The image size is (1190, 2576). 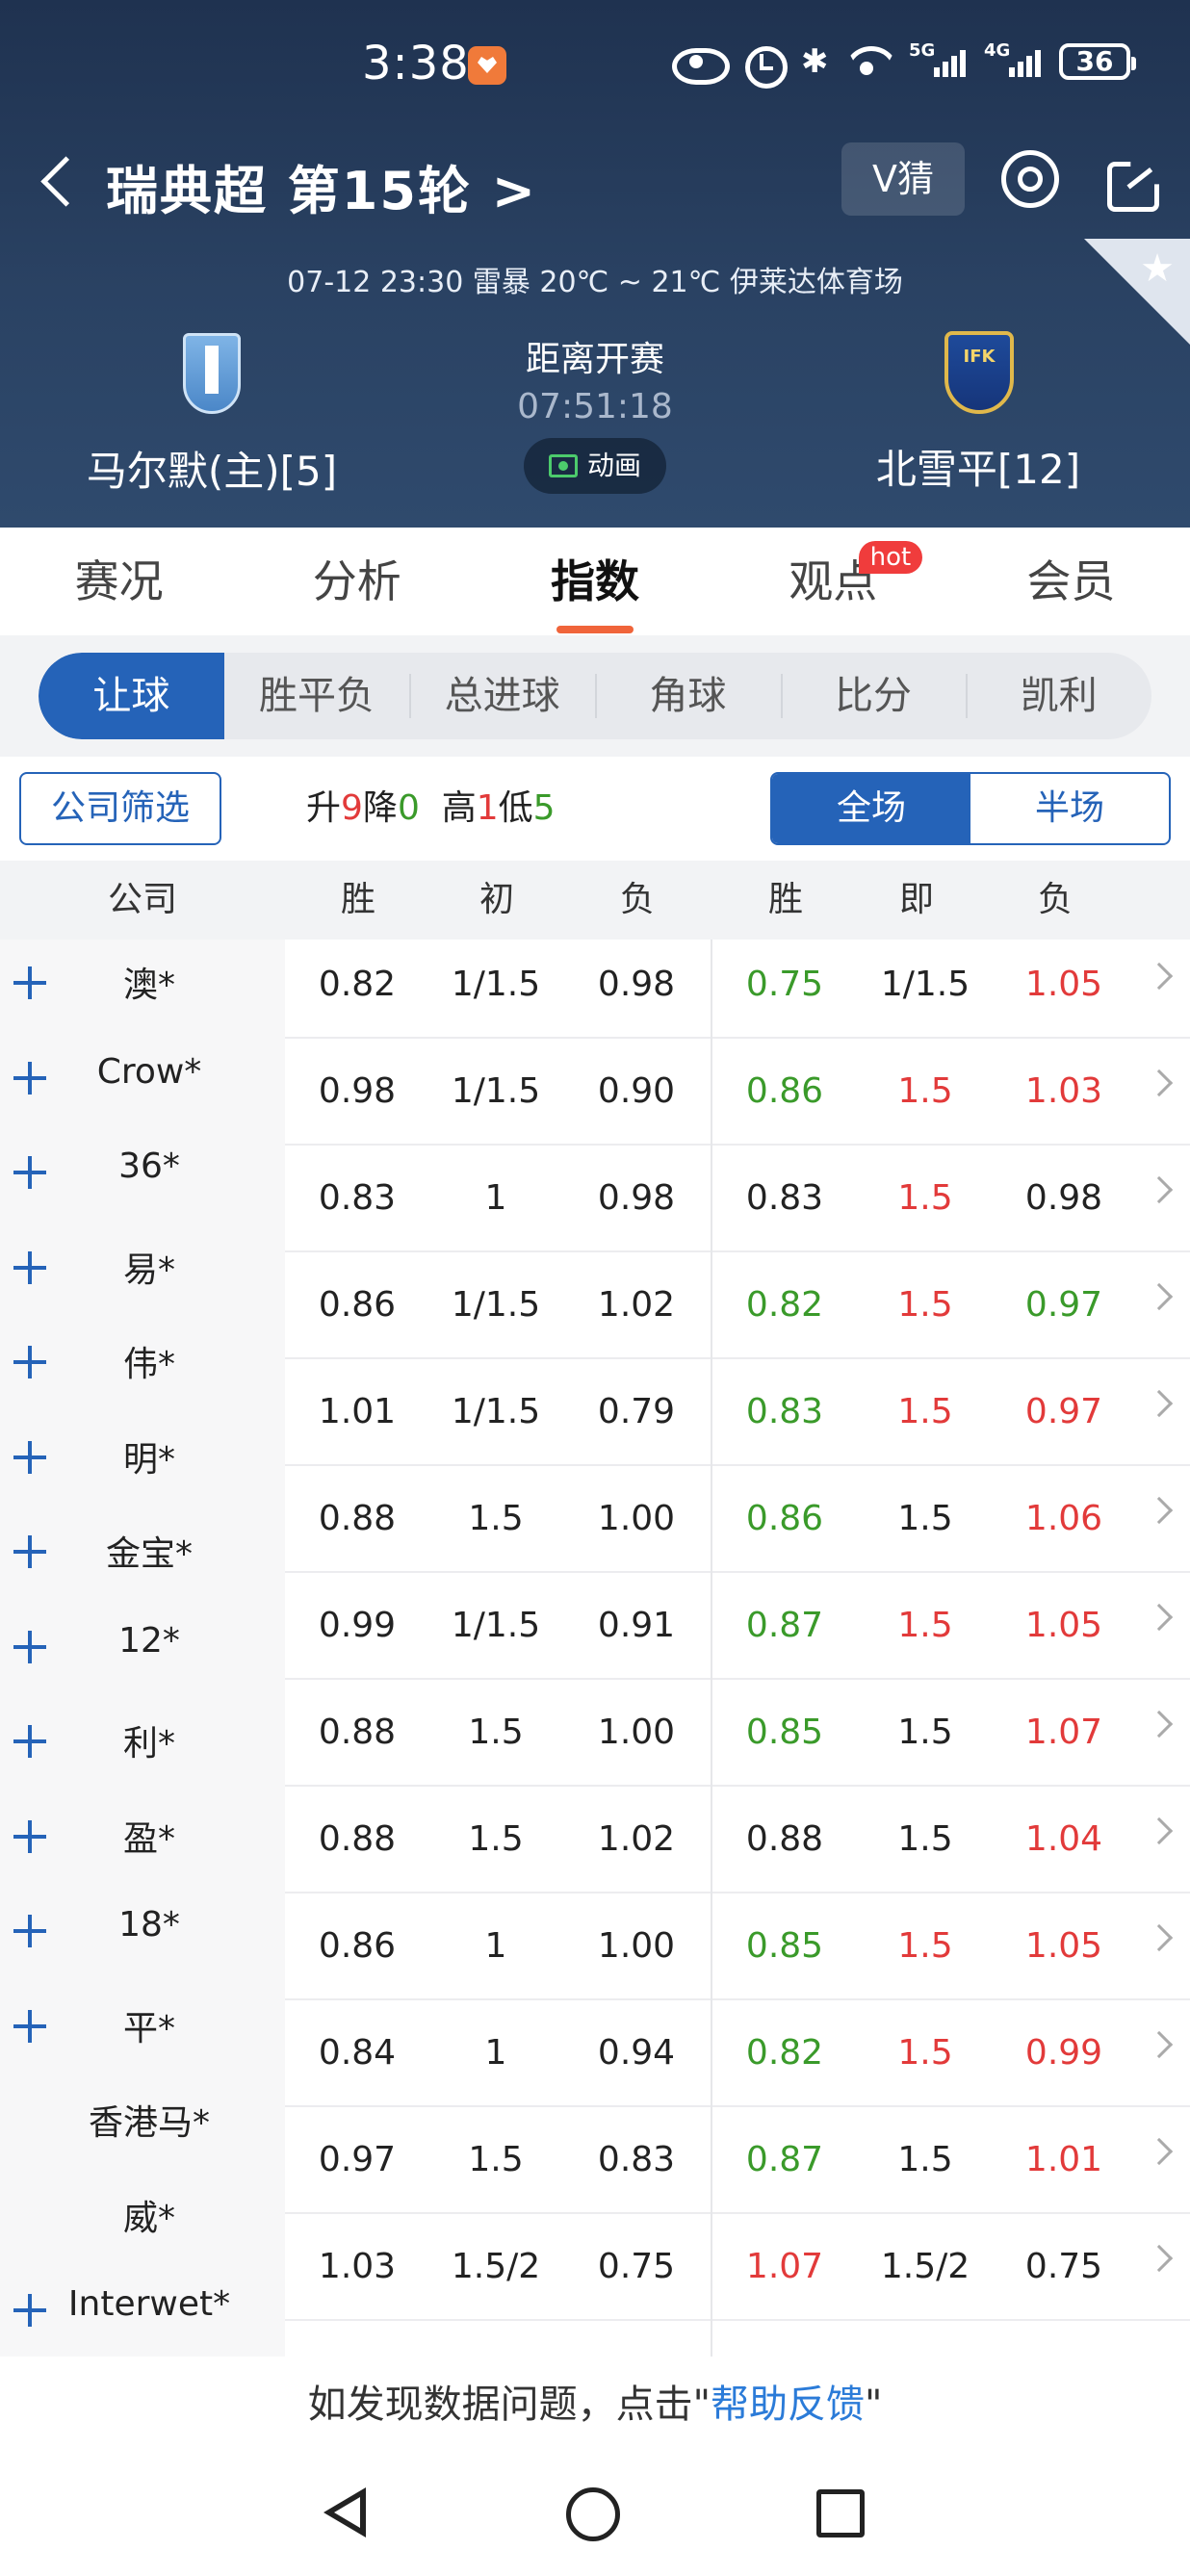 What do you see at coordinates (143, 2312) in the screenshot?
I see `company-row: Interwet*` at bounding box center [143, 2312].